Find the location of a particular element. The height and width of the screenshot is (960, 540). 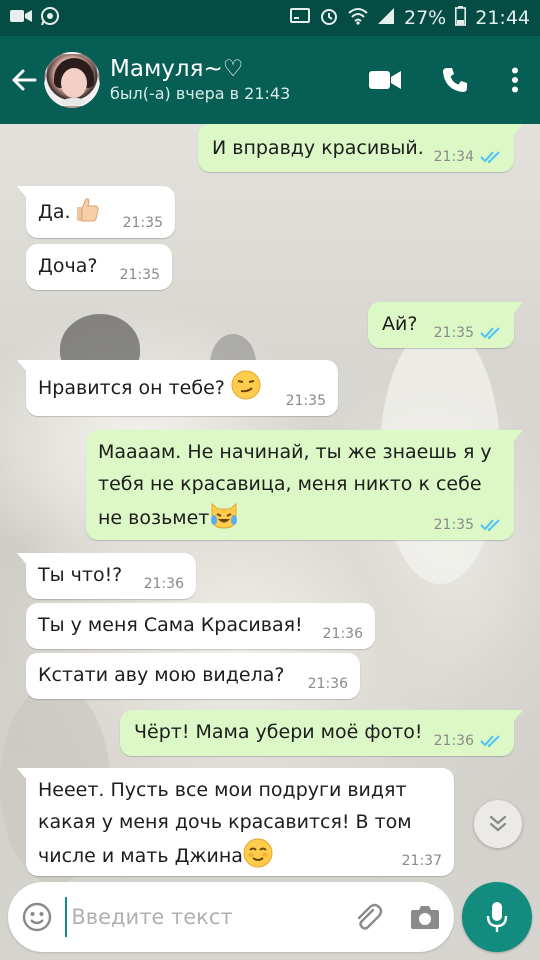

wifi-icon is located at coordinates (358, 18).